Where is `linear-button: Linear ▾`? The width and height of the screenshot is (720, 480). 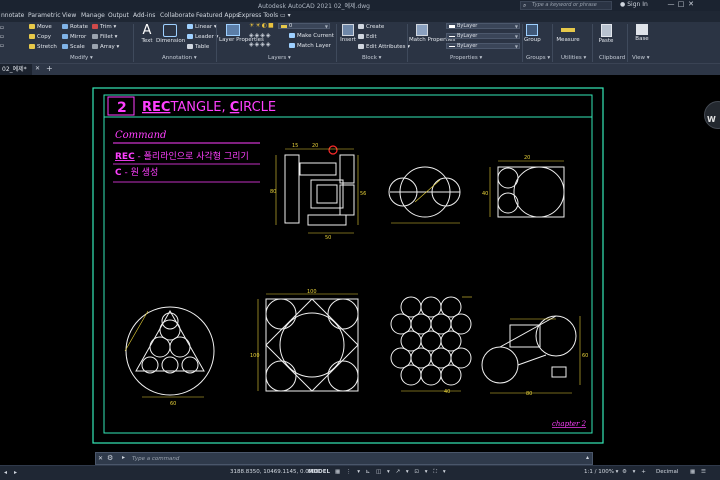
linear-button: Linear ▾ is located at coordinates (202, 27).